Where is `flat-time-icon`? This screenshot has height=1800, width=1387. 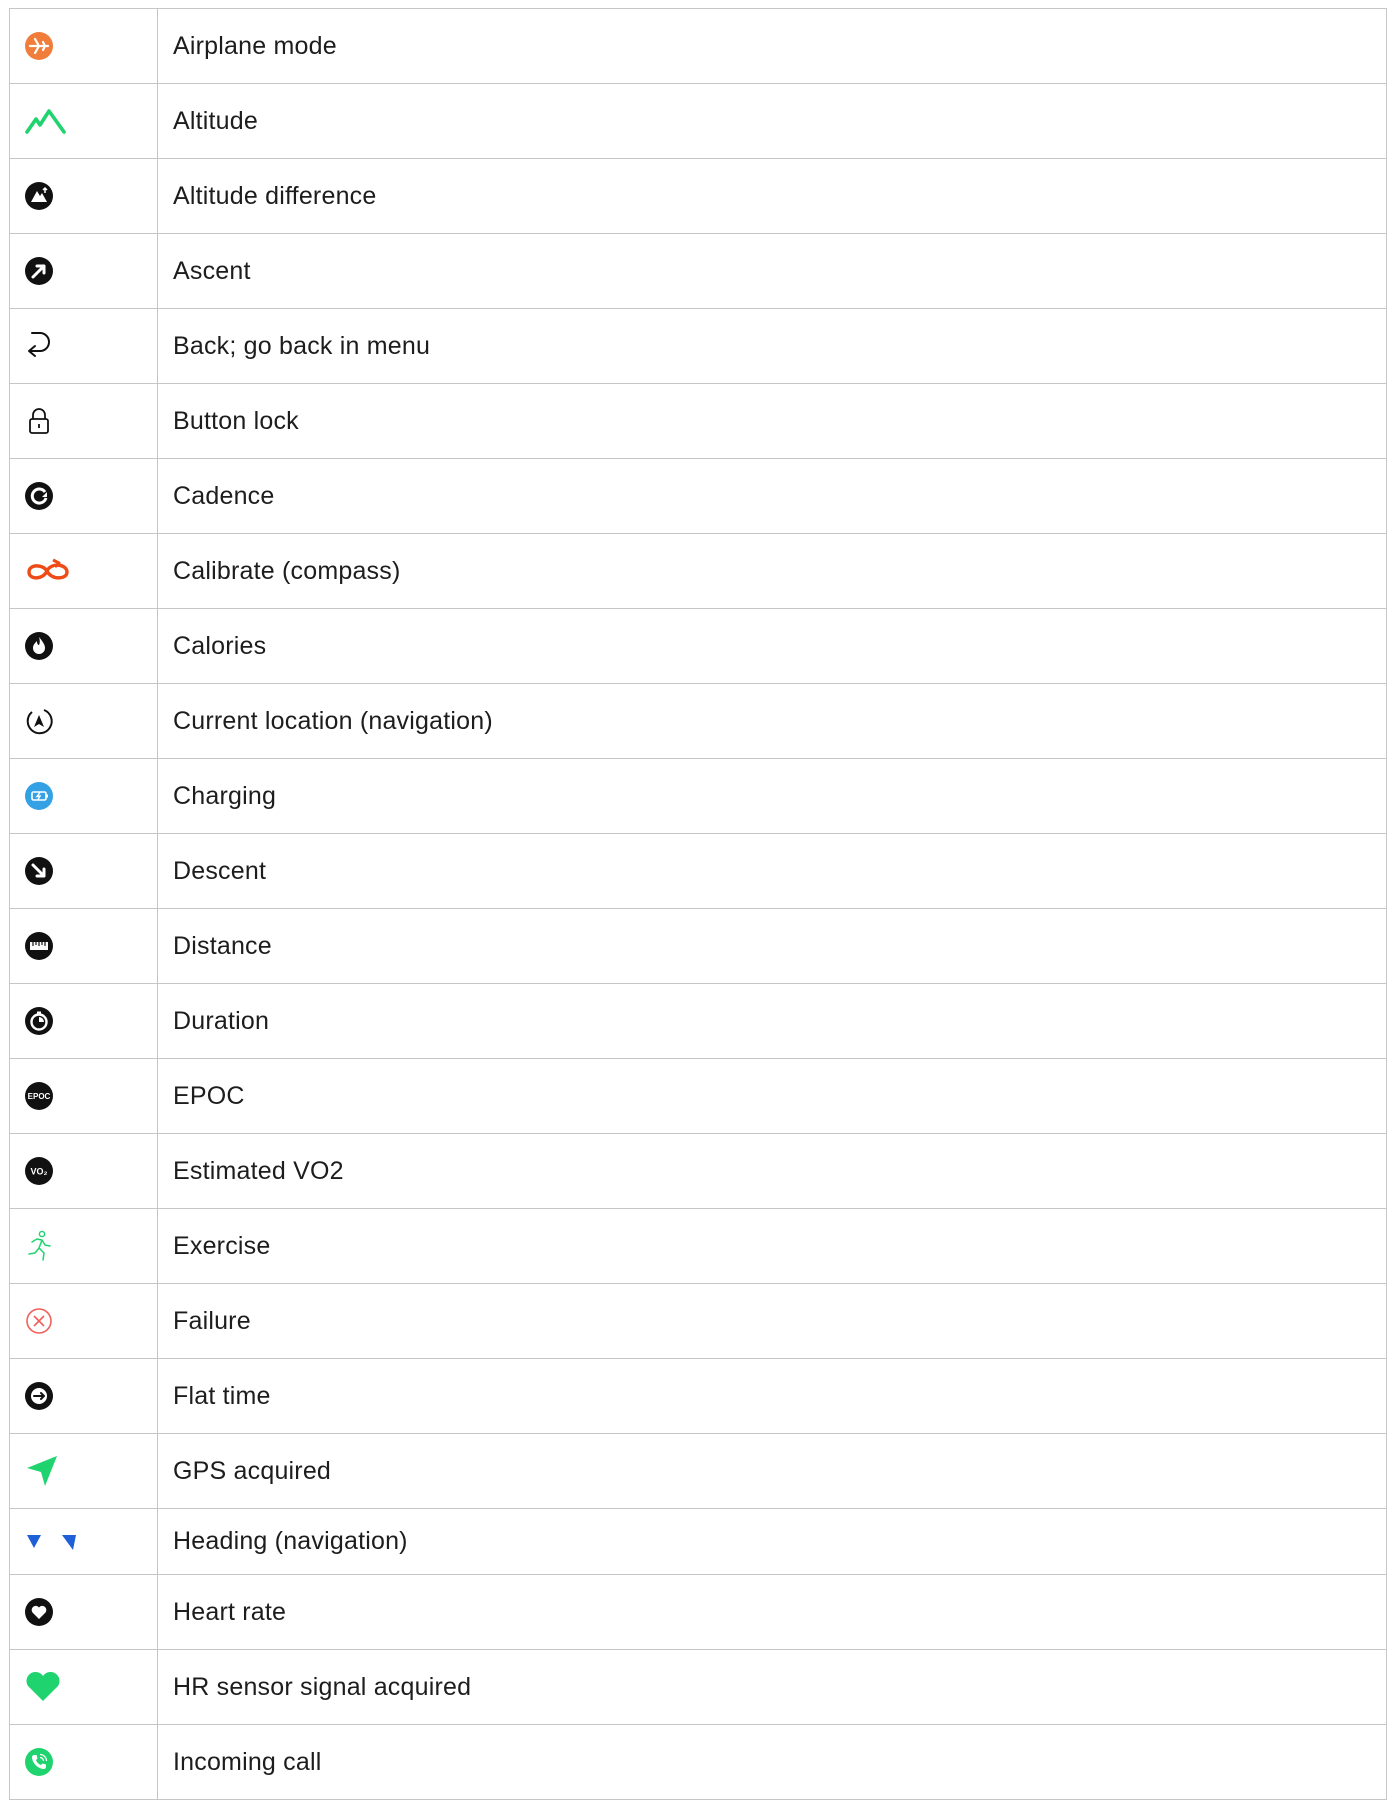 flat-time-icon is located at coordinates (39, 1396).